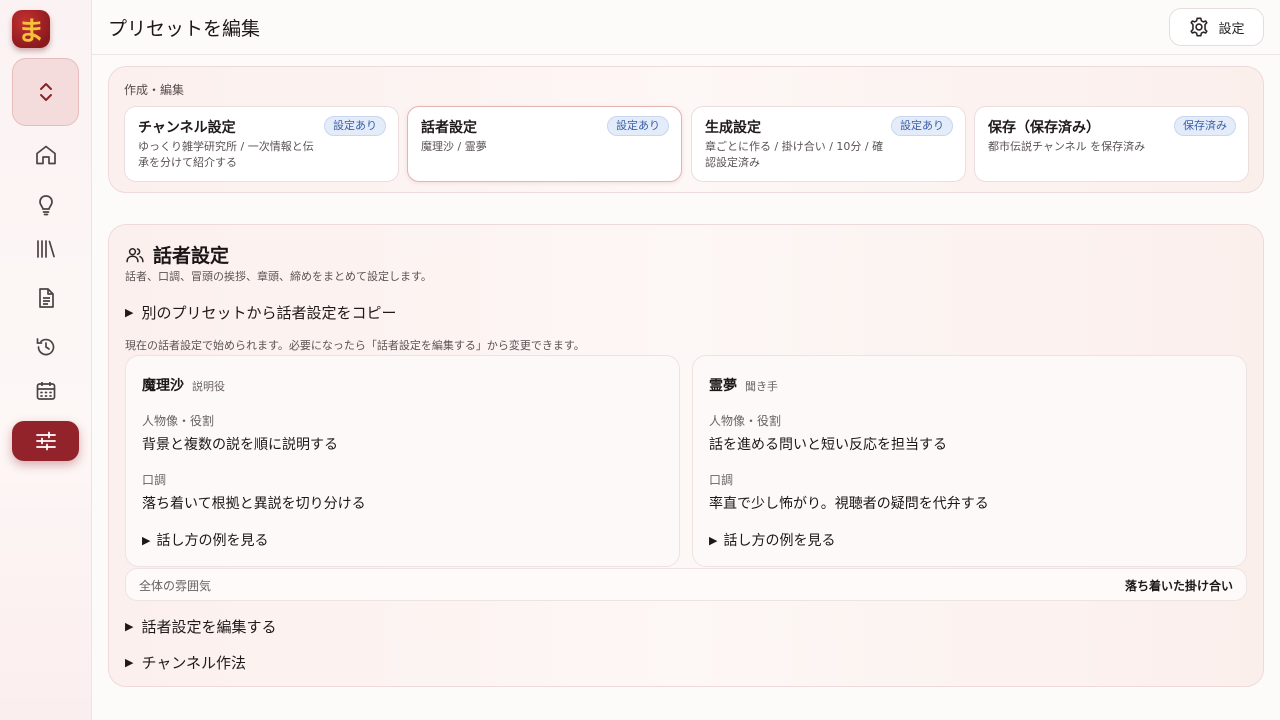  Describe the element at coordinates (163, 386) in the screenshot. I see `speaker-name: 魔理沙` at that location.